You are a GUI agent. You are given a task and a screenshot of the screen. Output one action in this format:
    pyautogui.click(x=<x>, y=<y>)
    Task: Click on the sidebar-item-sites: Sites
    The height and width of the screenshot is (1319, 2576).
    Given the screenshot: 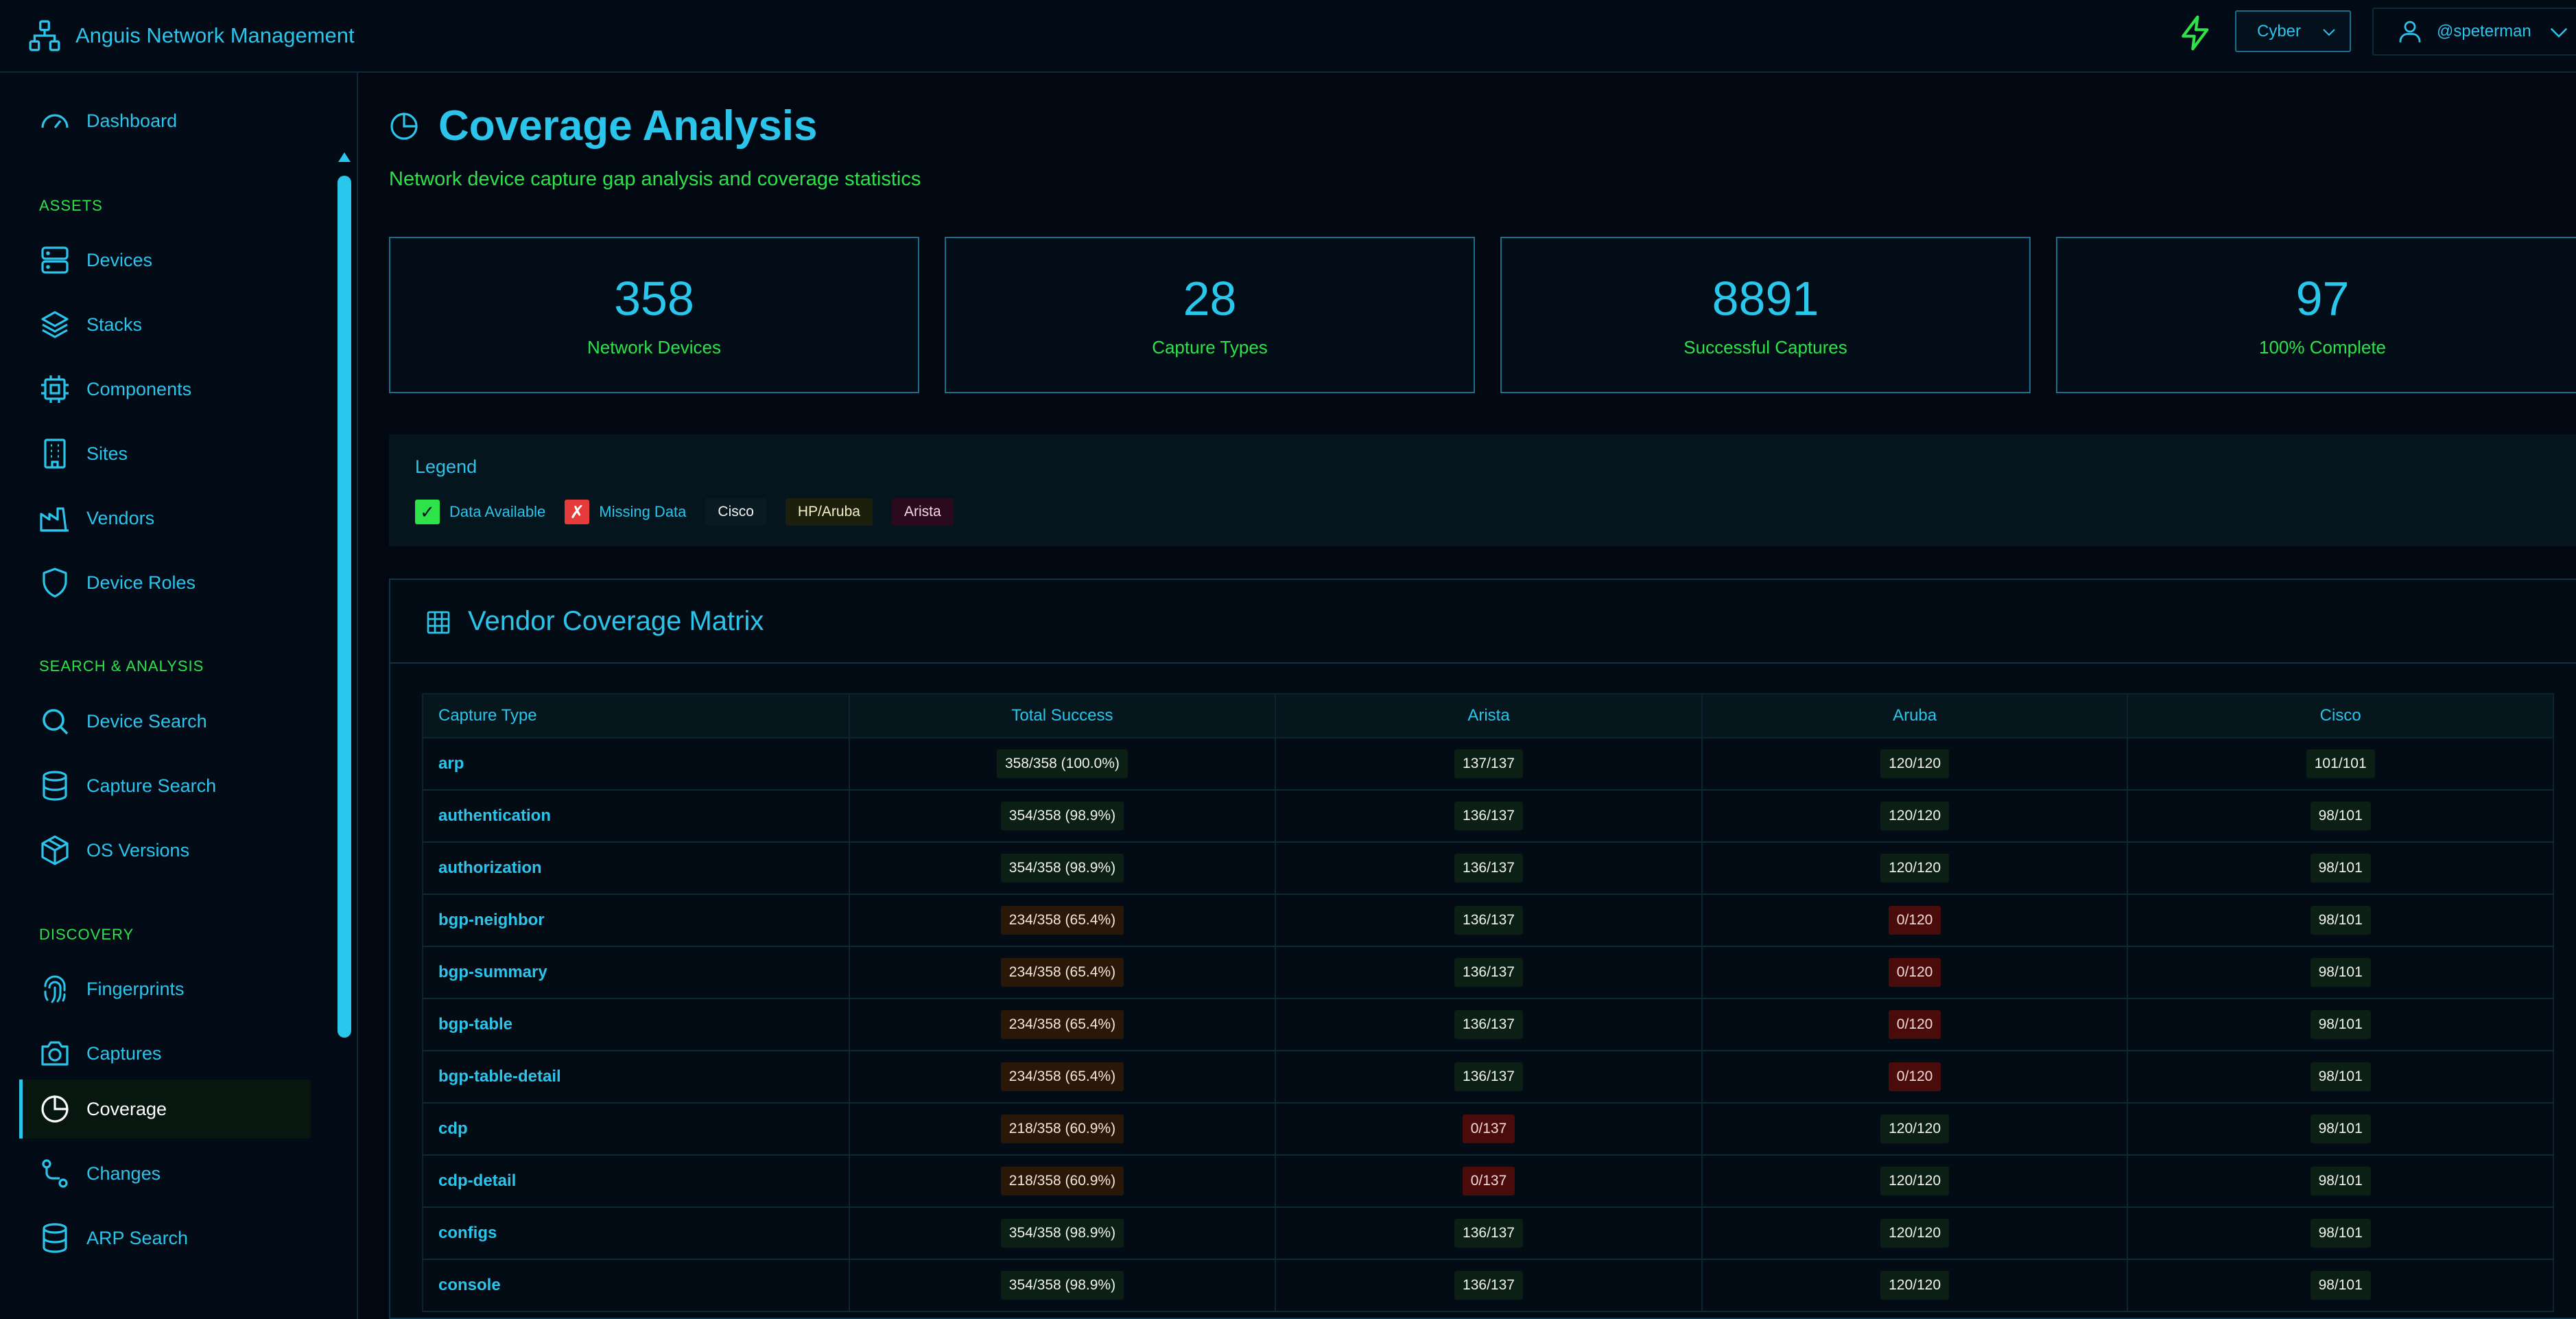 What is the action you would take?
    pyautogui.click(x=165, y=453)
    